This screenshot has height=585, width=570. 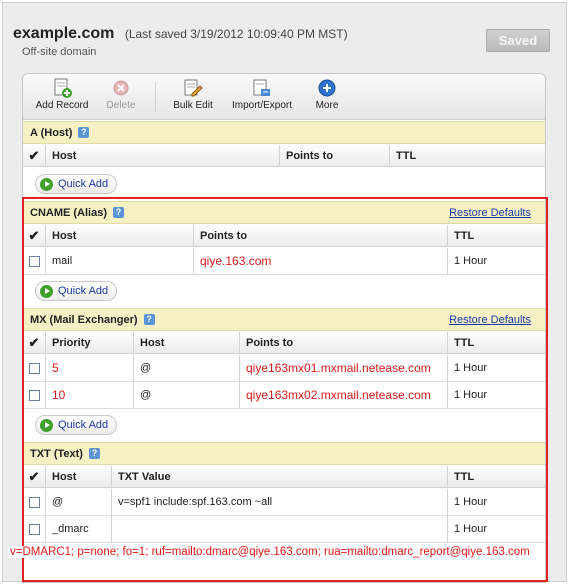 I want to click on domain-subtitle: Off-site domain, so click(x=59, y=52).